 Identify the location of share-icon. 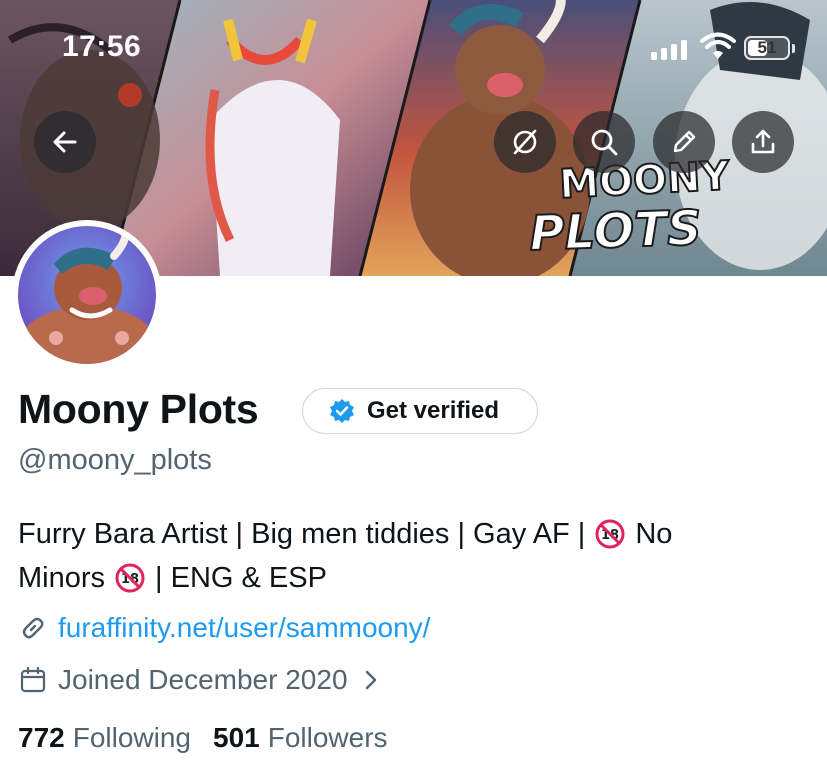
(763, 141).